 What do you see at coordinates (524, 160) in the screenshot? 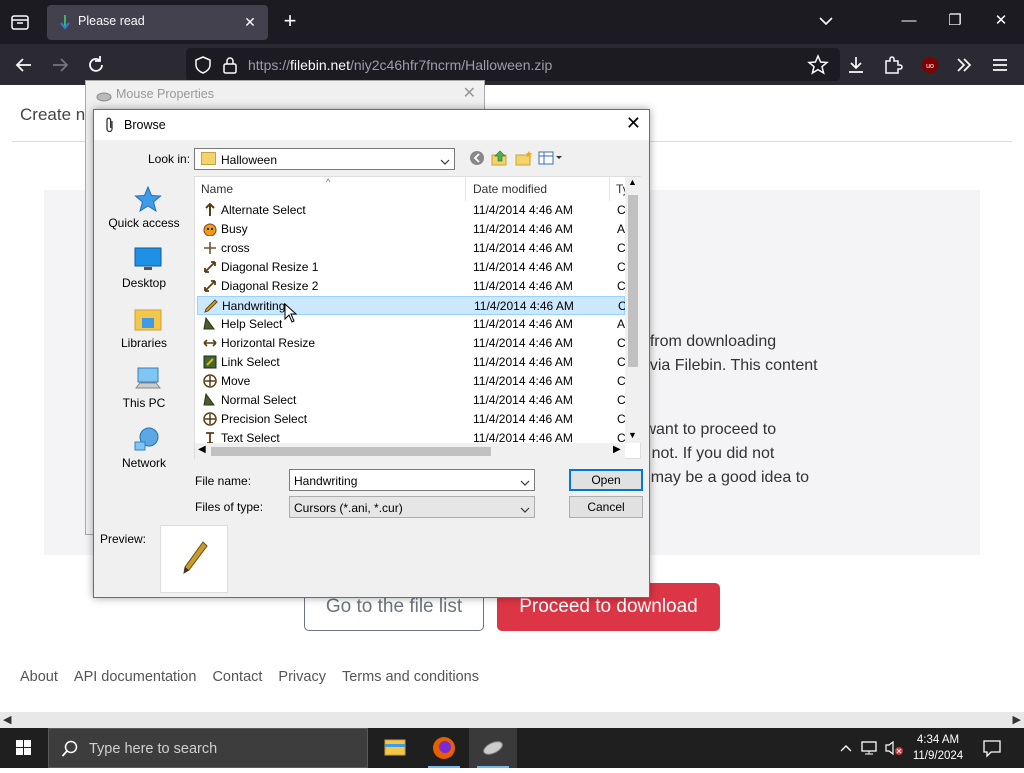
I see `new-folder-icon` at bounding box center [524, 160].